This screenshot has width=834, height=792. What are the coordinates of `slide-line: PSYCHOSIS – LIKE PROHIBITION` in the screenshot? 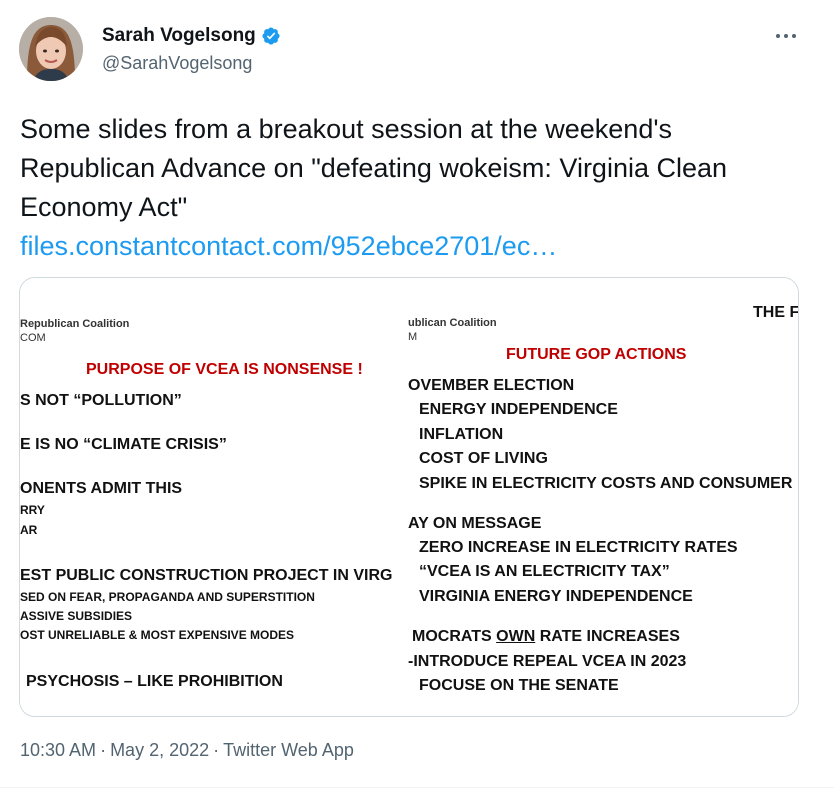 It's located at (154, 681).